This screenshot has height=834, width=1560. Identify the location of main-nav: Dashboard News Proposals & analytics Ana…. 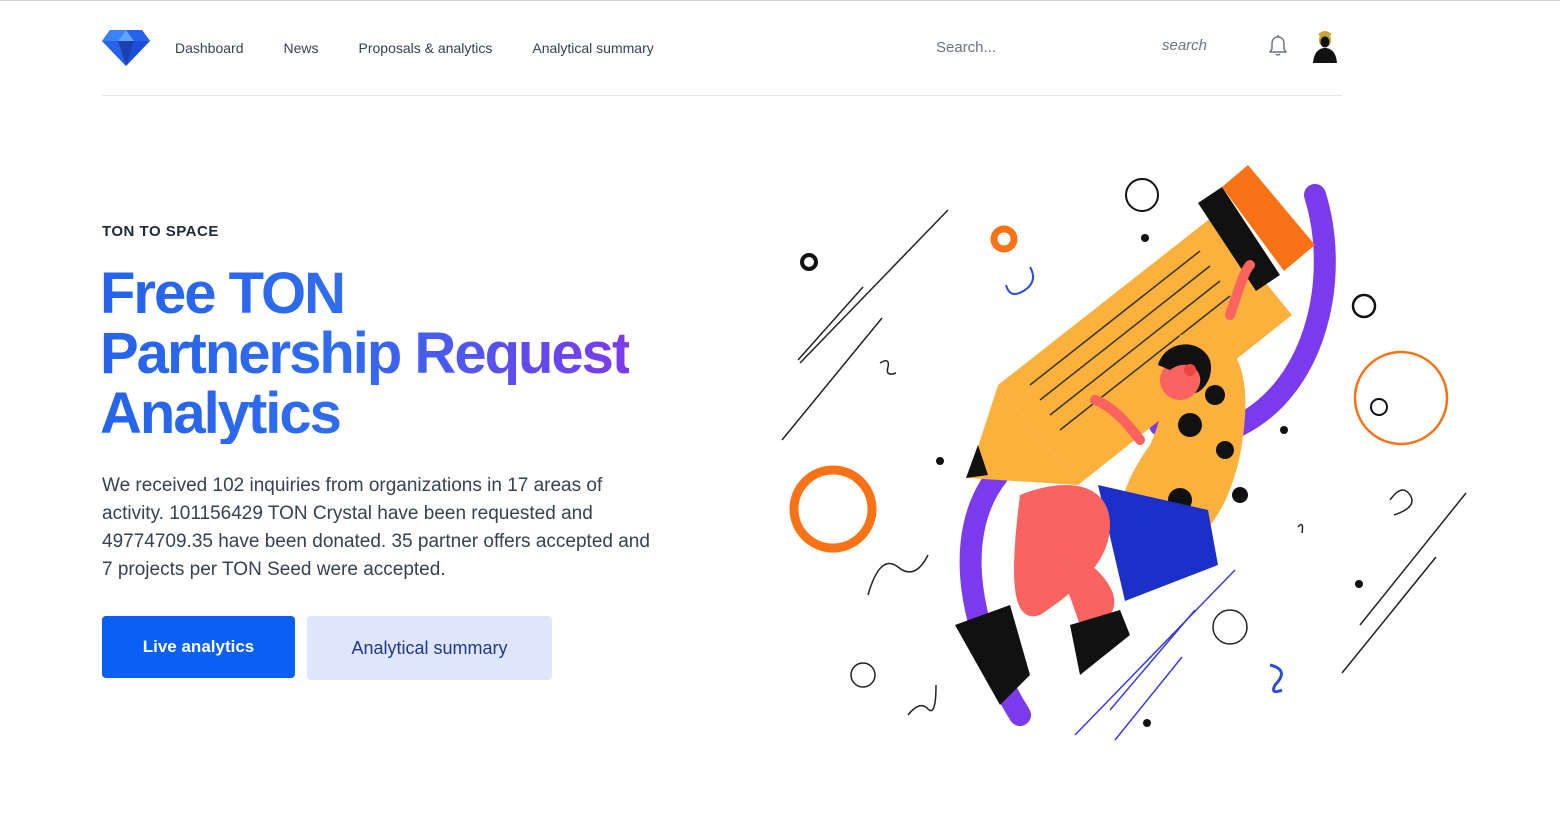
(434, 48).